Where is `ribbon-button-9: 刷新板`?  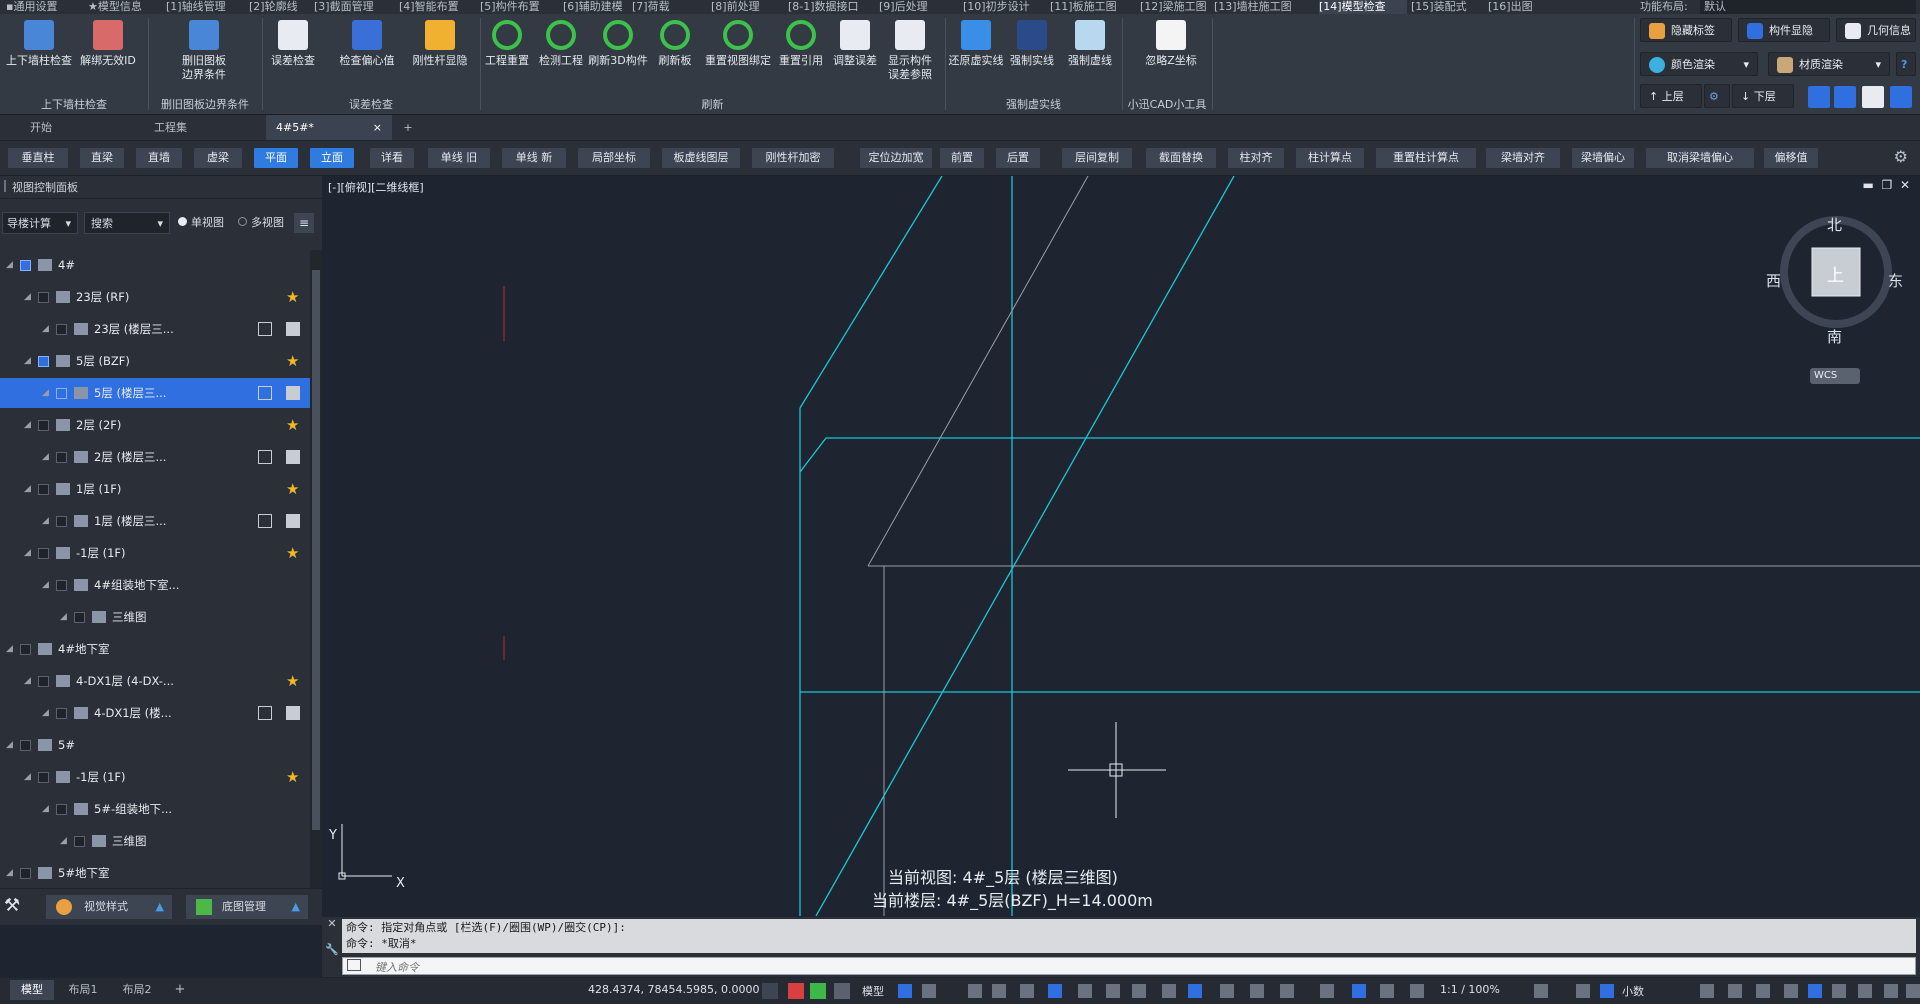
ribbon-button-9: 刷新板 is located at coordinates (675, 44).